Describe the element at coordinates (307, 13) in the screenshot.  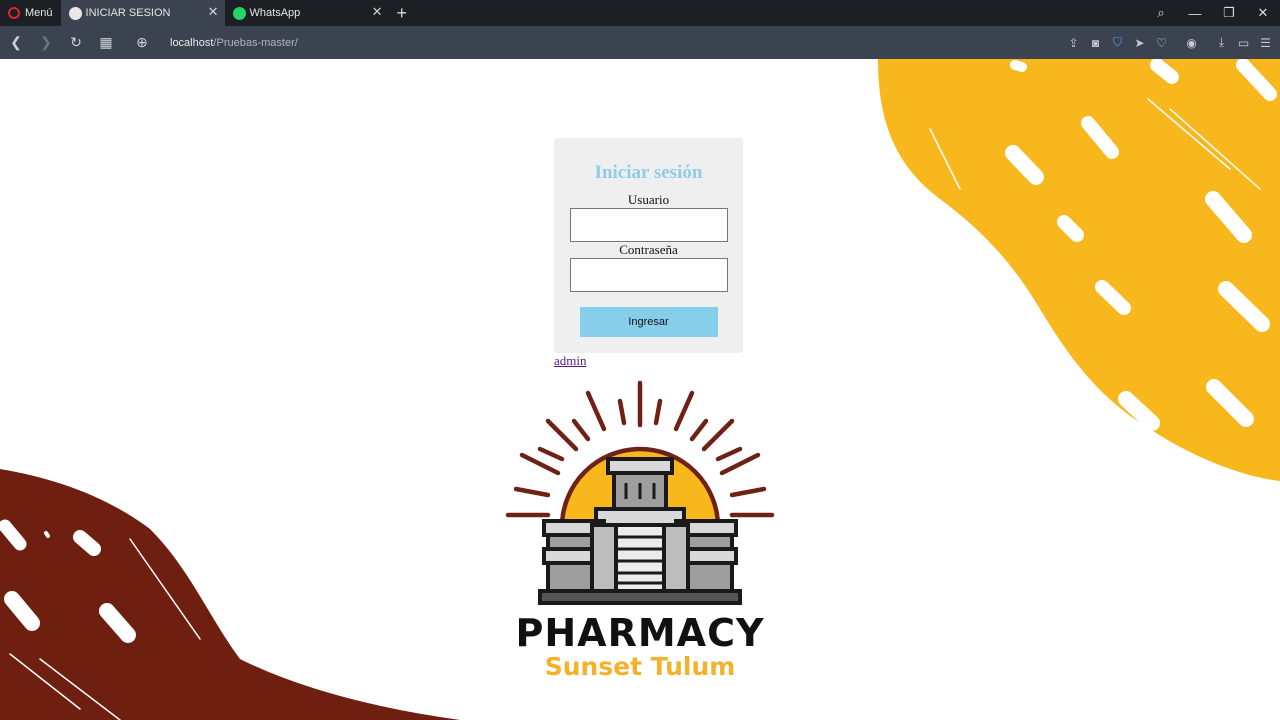
I see `tab-whatsapp: WhatsApp ✕` at that location.